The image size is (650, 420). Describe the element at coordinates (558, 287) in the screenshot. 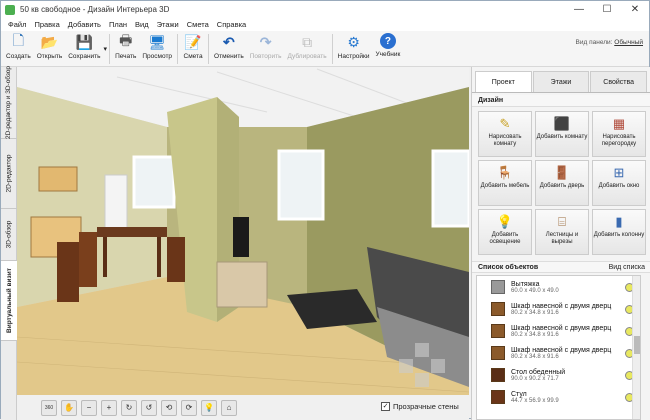

I see `list-item: Вытяжка 60.0 x 49.0 x 49.0` at that location.